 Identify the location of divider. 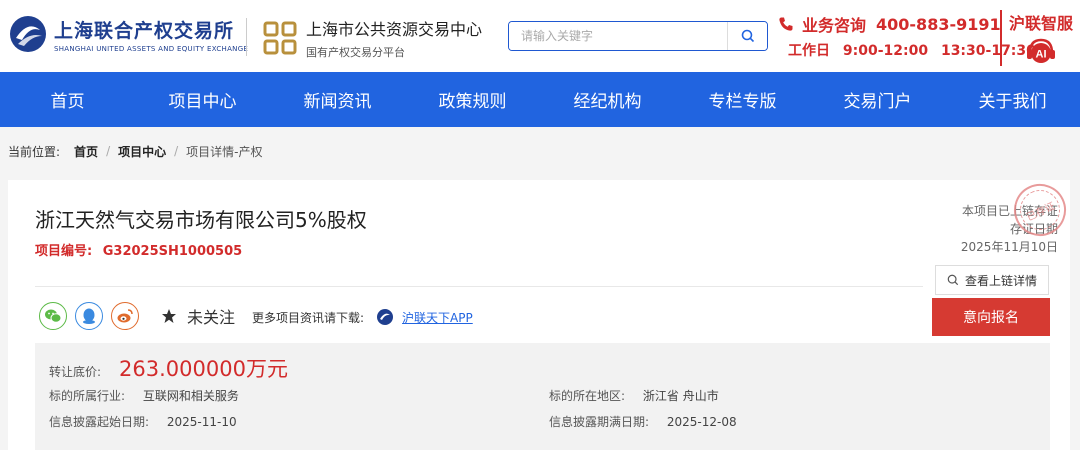
(479, 286).